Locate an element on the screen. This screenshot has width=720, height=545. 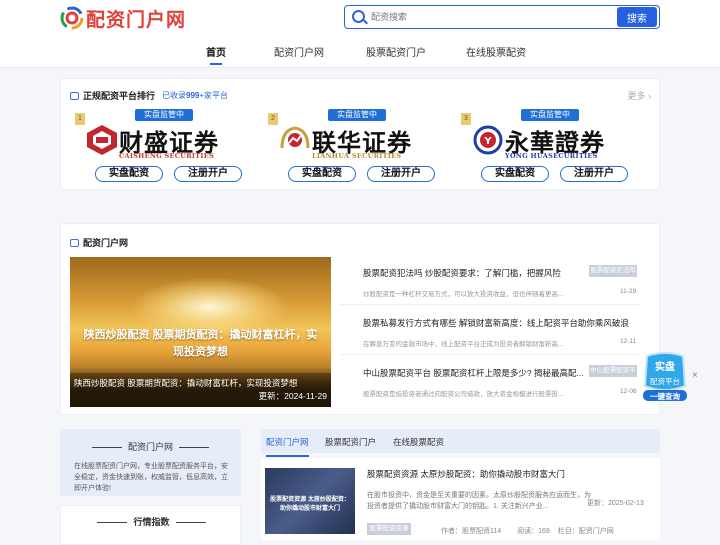
article-tag: 股票配资资源 is located at coordinates (389, 529).